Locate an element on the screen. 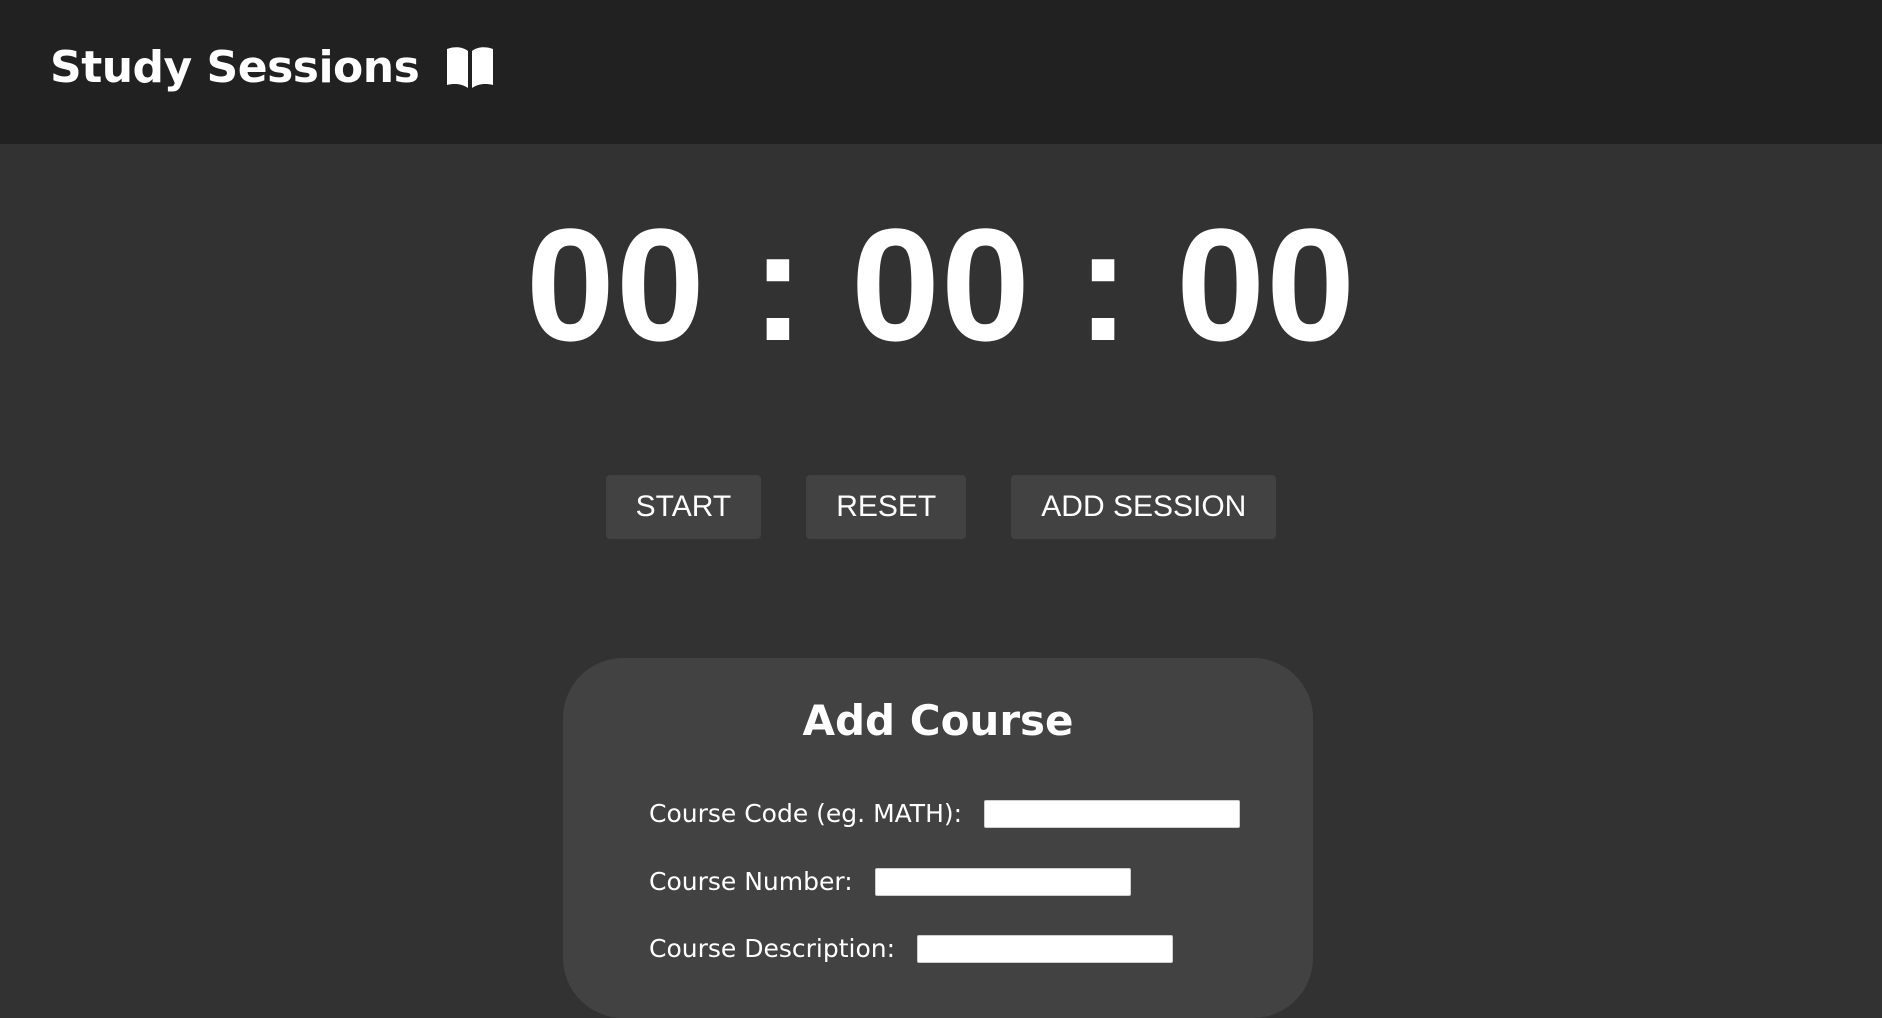  course-number-input is located at coordinates (1002, 882).